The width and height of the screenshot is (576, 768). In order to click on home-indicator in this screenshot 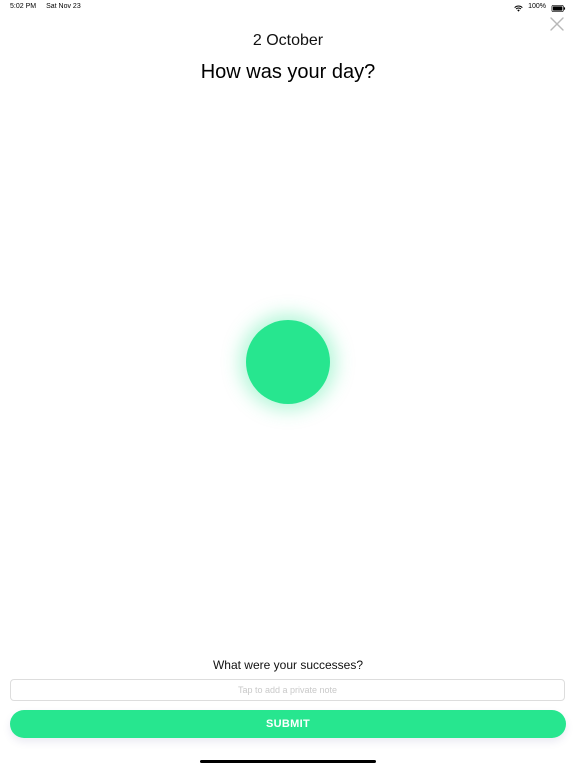, I will do `click(288, 761)`.